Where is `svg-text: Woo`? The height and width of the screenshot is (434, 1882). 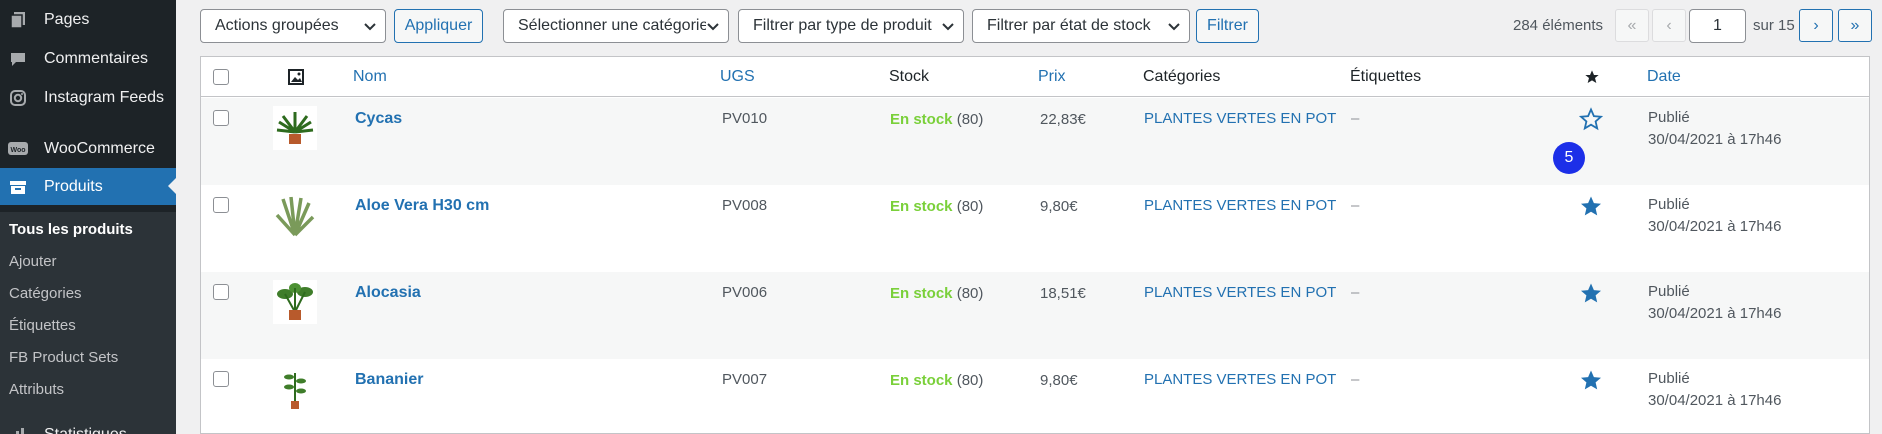 svg-text: Woo is located at coordinates (17, 150).